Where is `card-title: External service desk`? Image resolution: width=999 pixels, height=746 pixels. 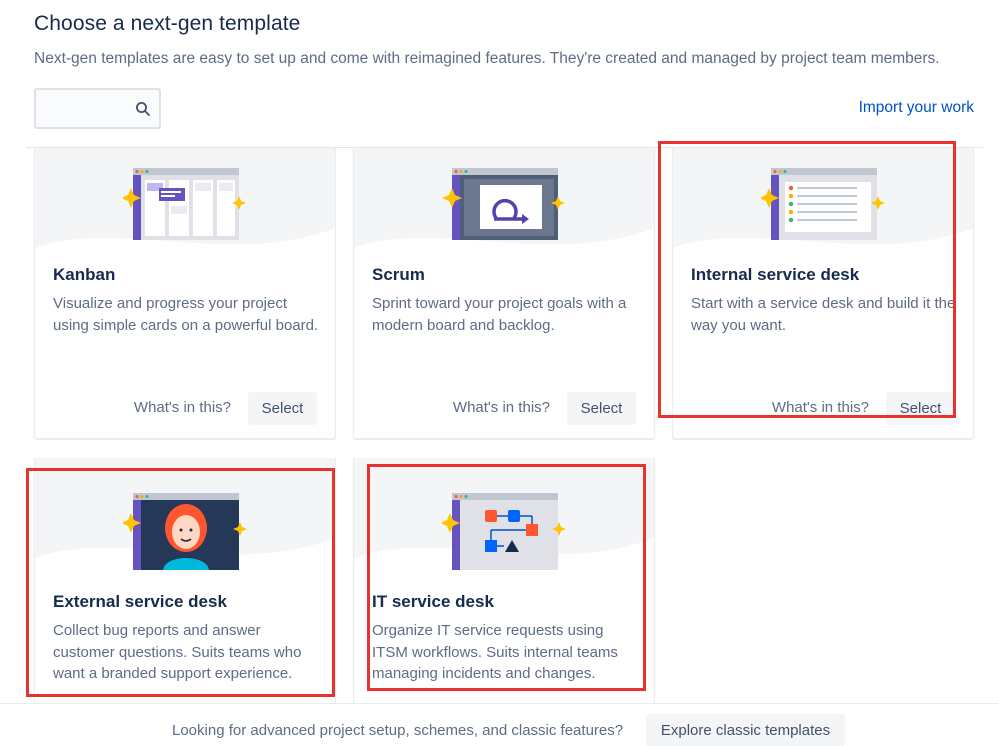 card-title: External service desk is located at coordinates (140, 601).